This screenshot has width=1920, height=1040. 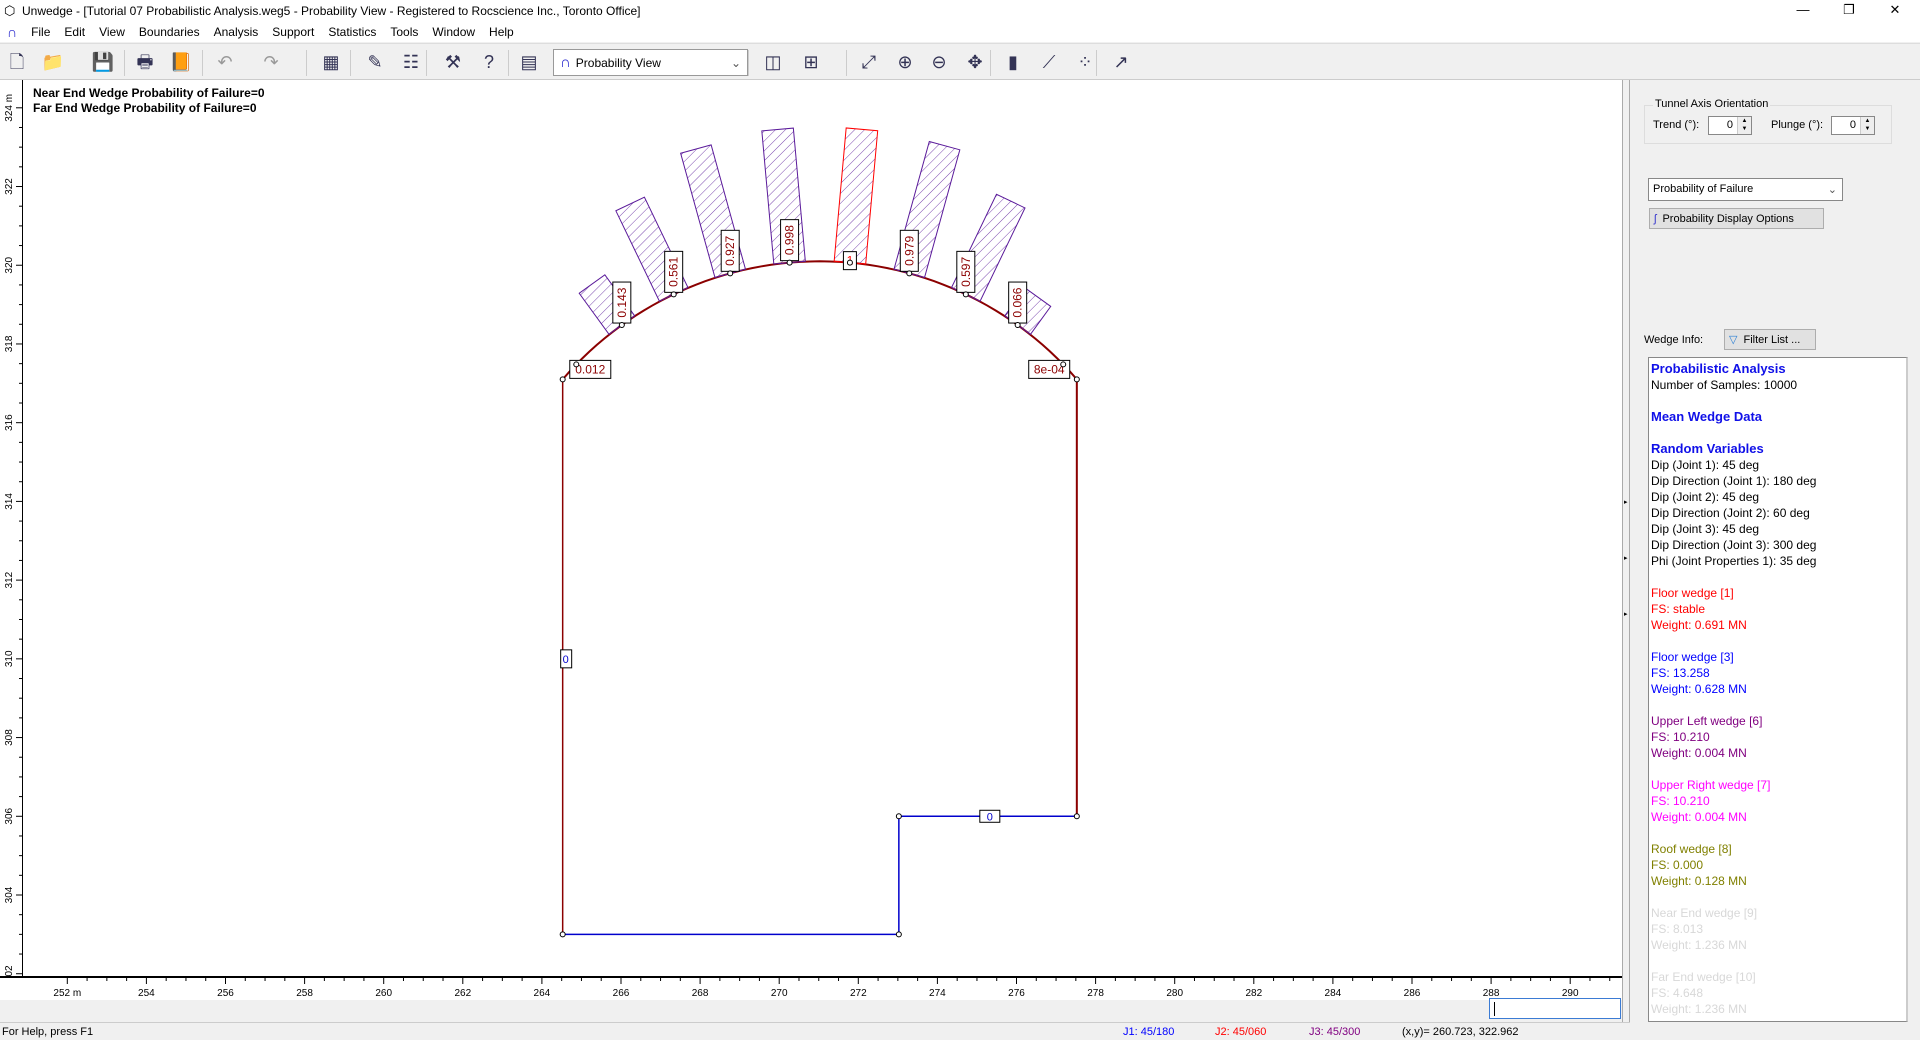 I want to click on zoom-in-icon: ⊕, so click(x=905, y=62).